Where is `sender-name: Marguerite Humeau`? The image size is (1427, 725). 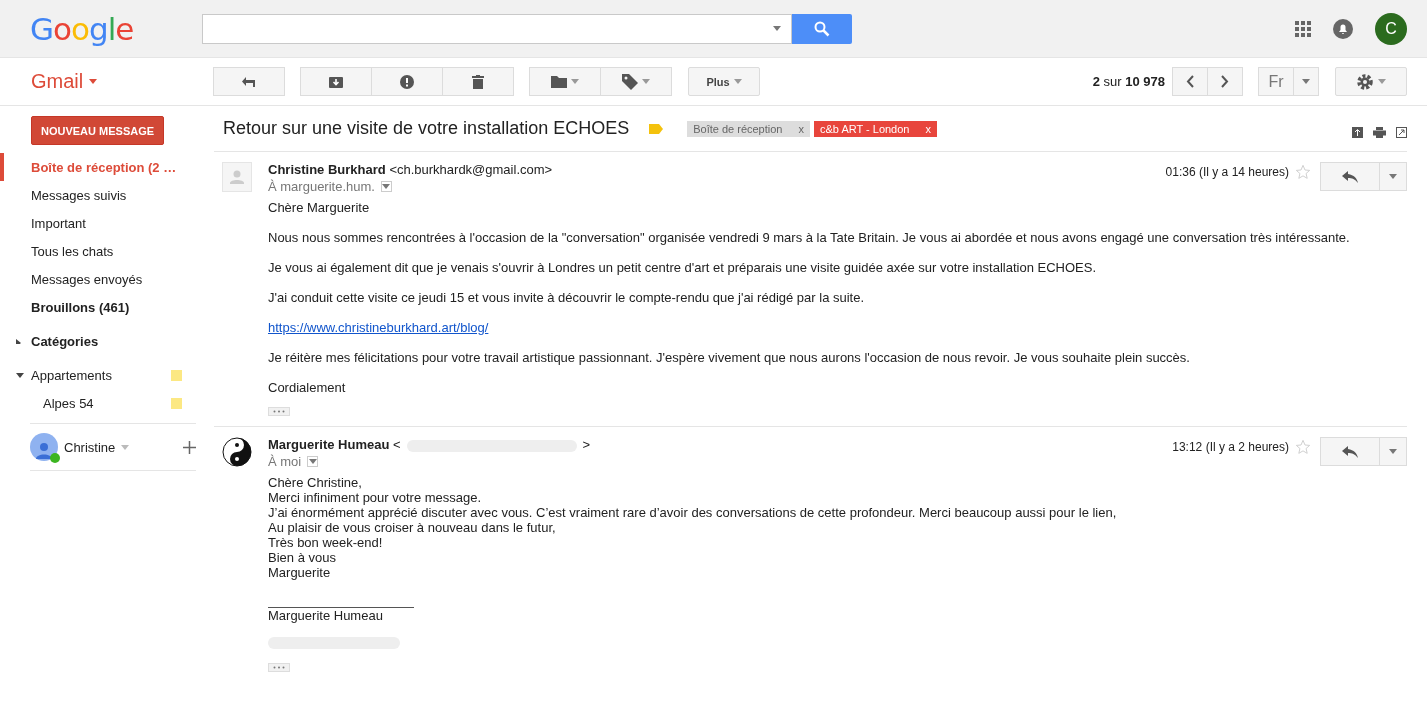
sender-name: Marguerite Humeau is located at coordinates (329, 444).